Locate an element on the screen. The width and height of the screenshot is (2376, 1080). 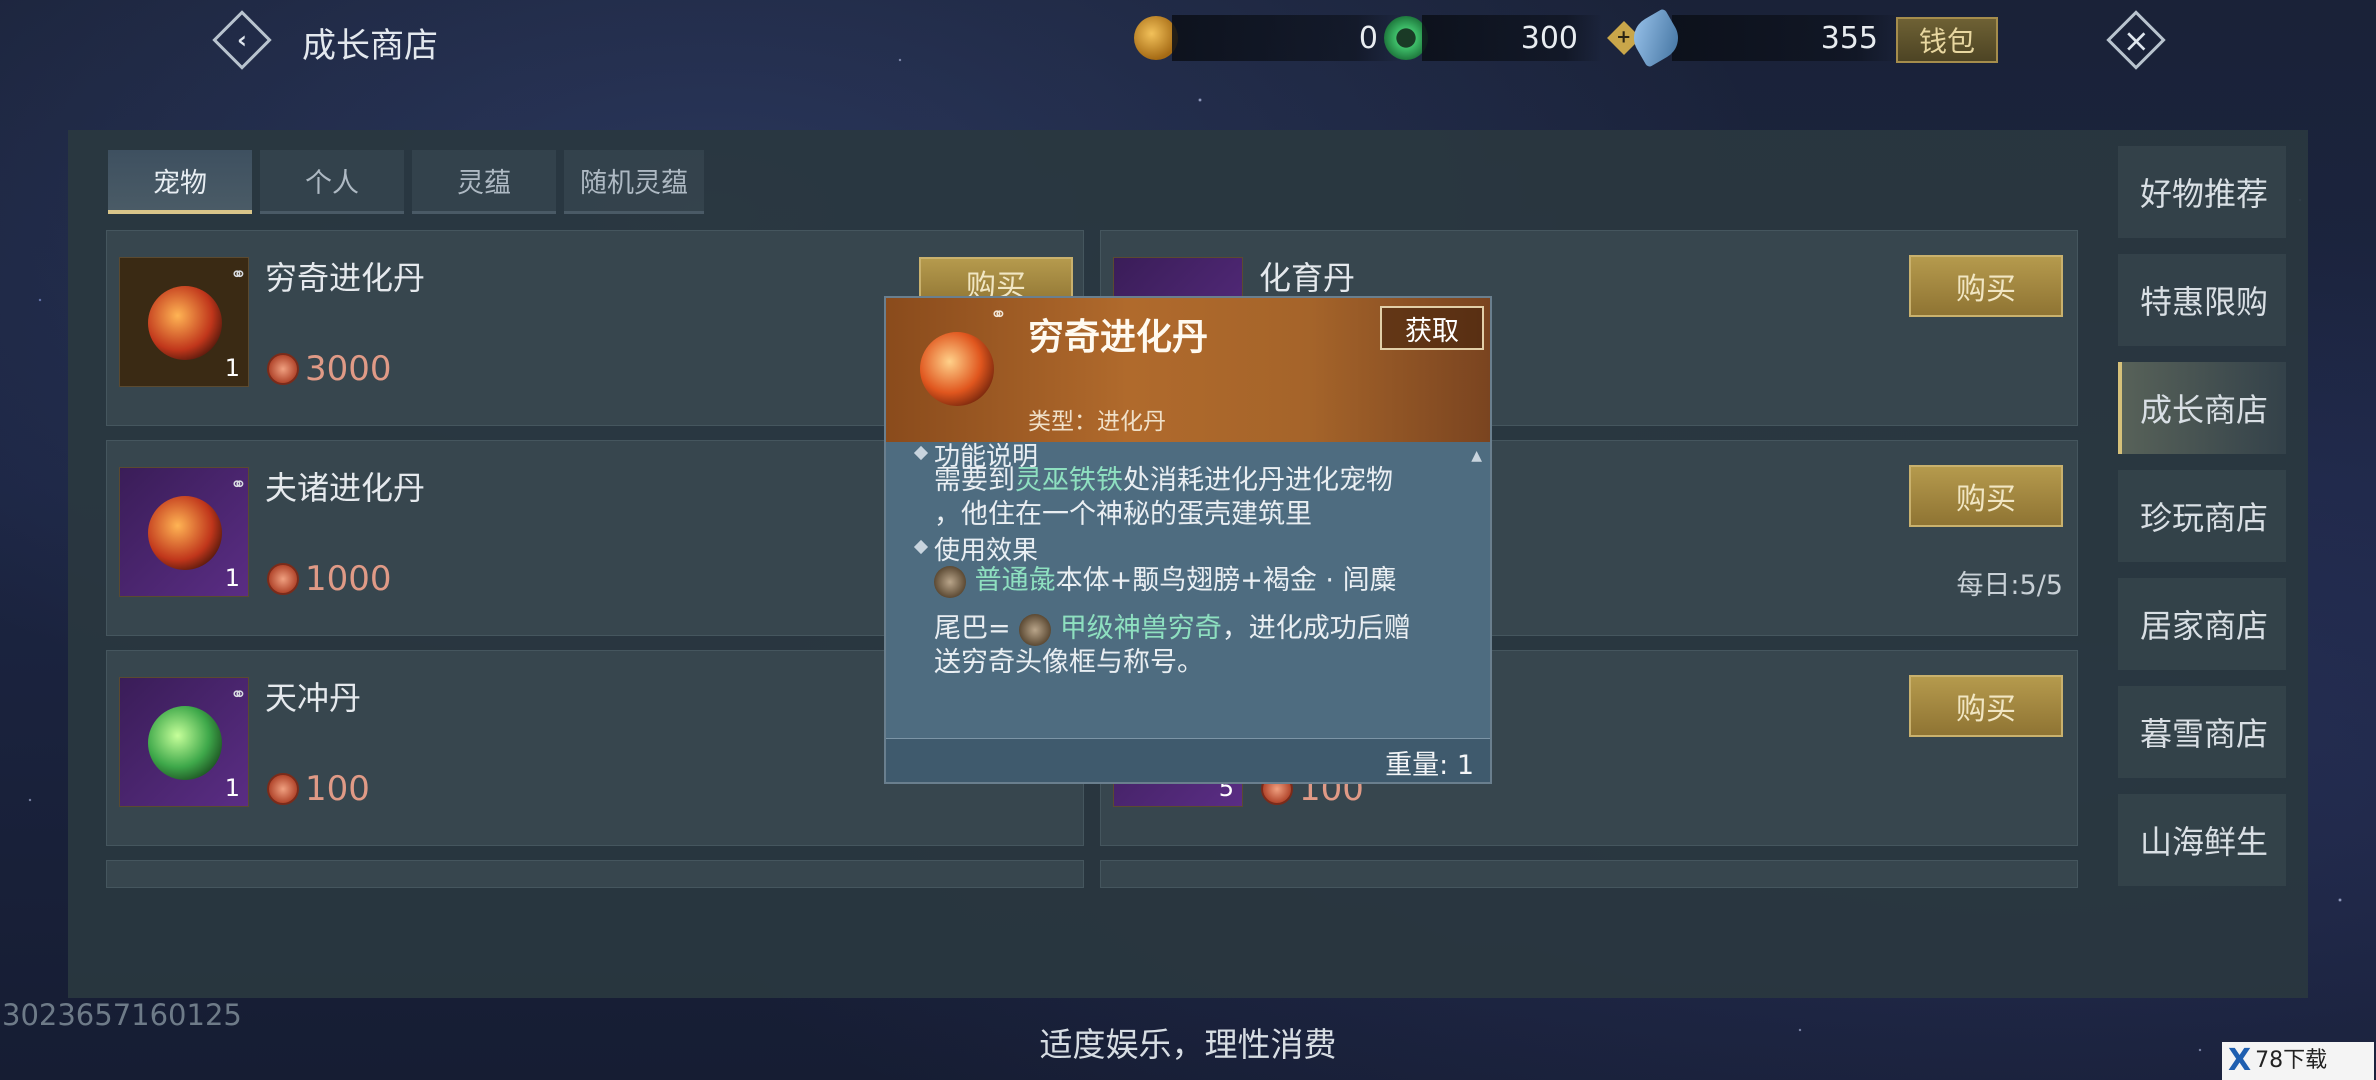
wallet-button: 钱包 is located at coordinates (1947, 40).